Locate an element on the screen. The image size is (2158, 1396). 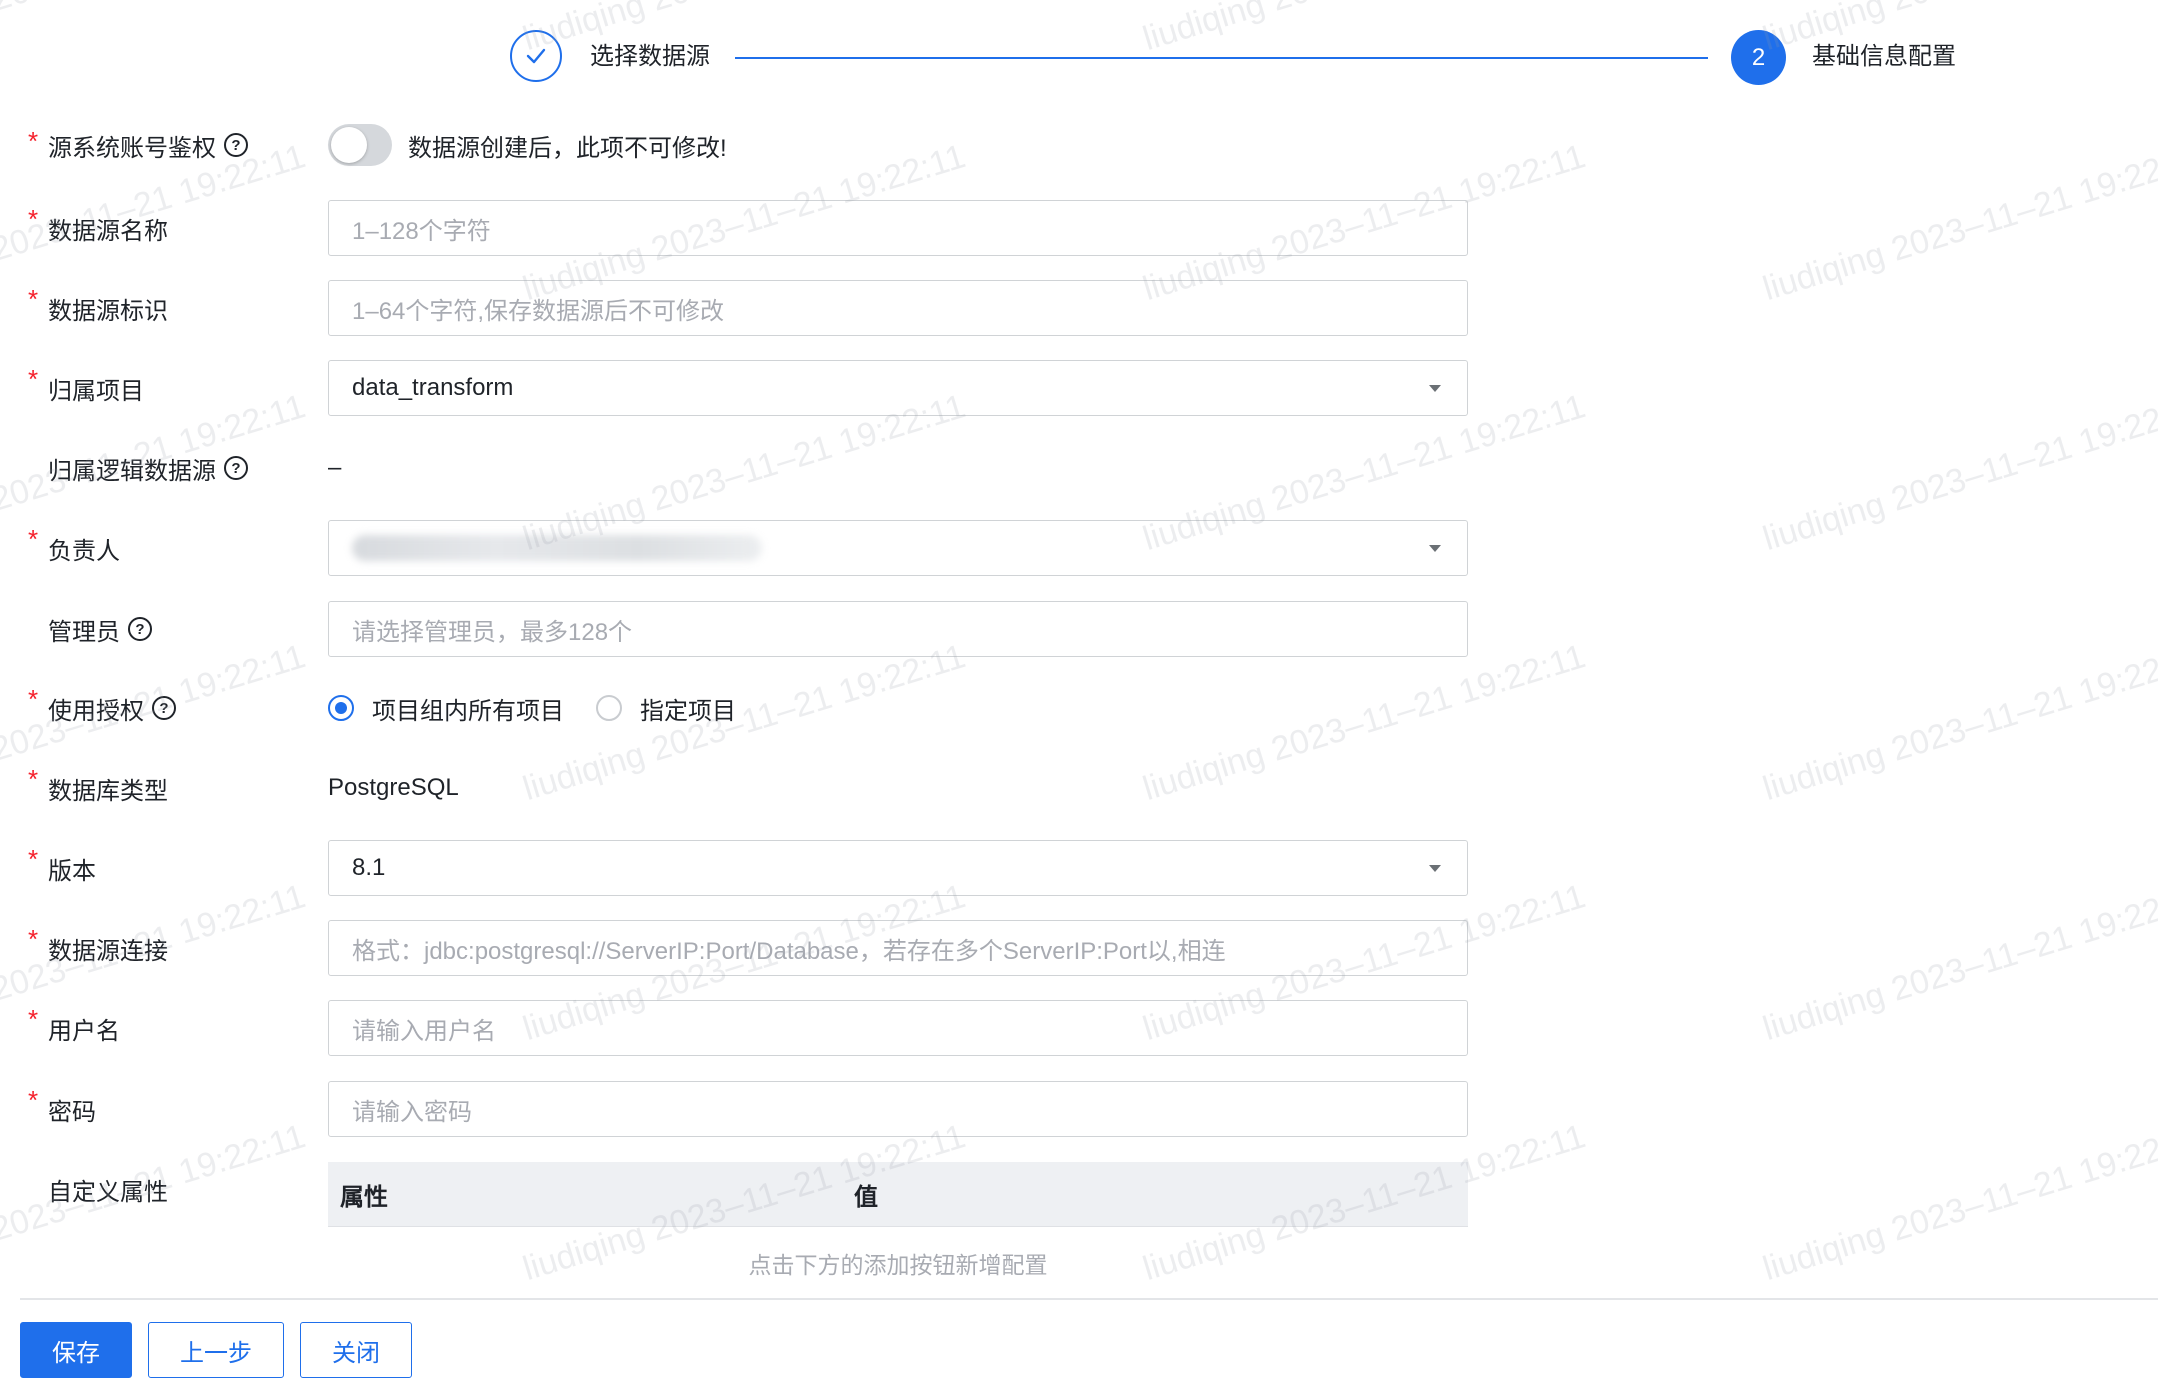
db-type-value: PostgreSQL is located at coordinates (393, 787).